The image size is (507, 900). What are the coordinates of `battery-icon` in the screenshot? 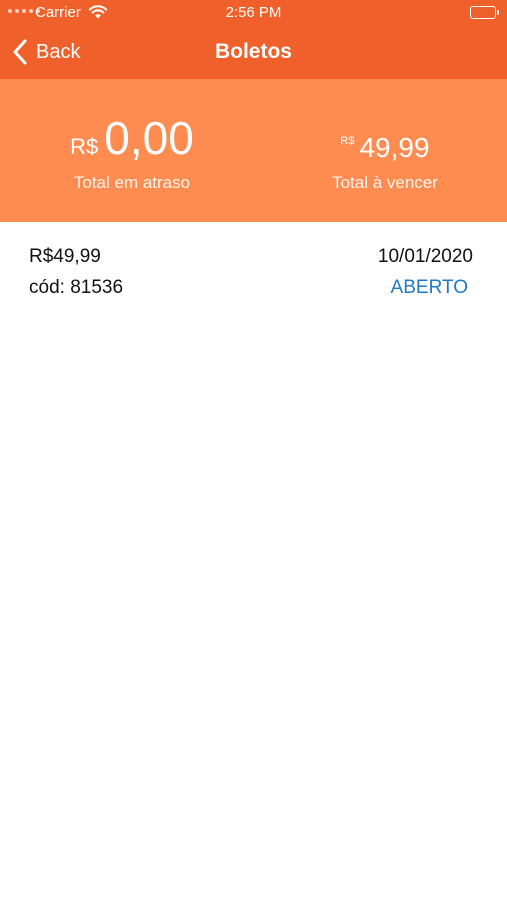 It's located at (484, 12).